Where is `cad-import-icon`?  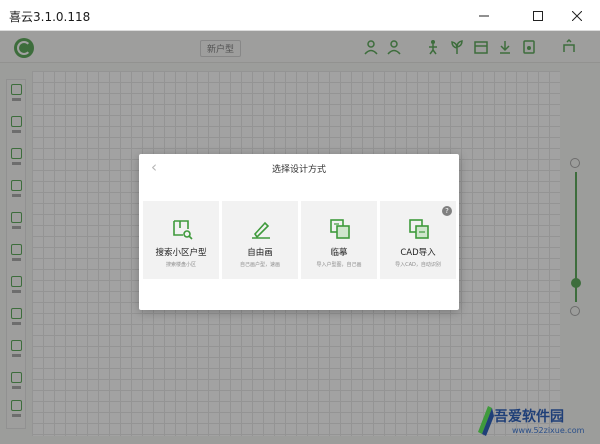
cad-import-icon is located at coordinates (419, 229).